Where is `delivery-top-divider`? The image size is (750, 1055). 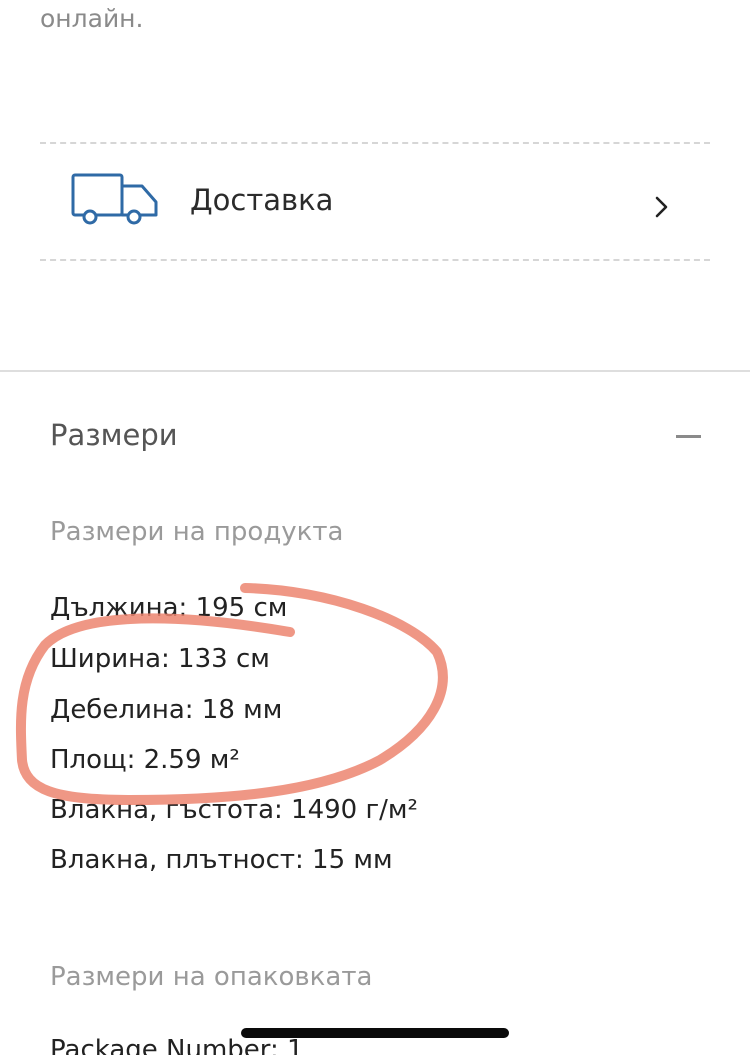 delivery-top-divider is located at coordinates (375, 143).